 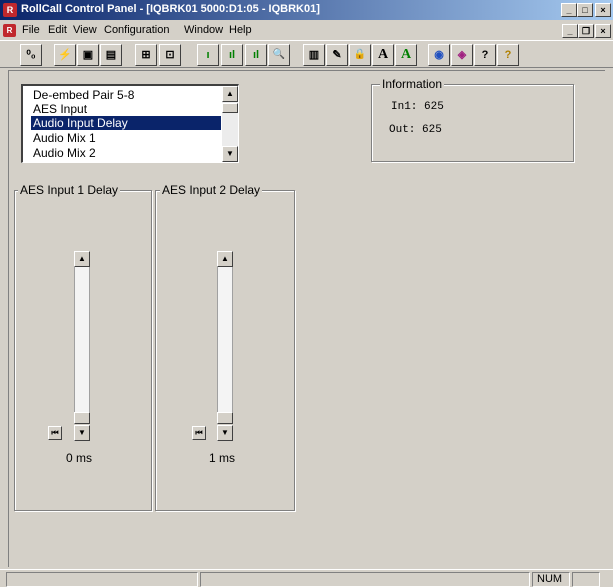 I want to click on slider2-reset-icon: ⏮, so click(x=199, y=433).